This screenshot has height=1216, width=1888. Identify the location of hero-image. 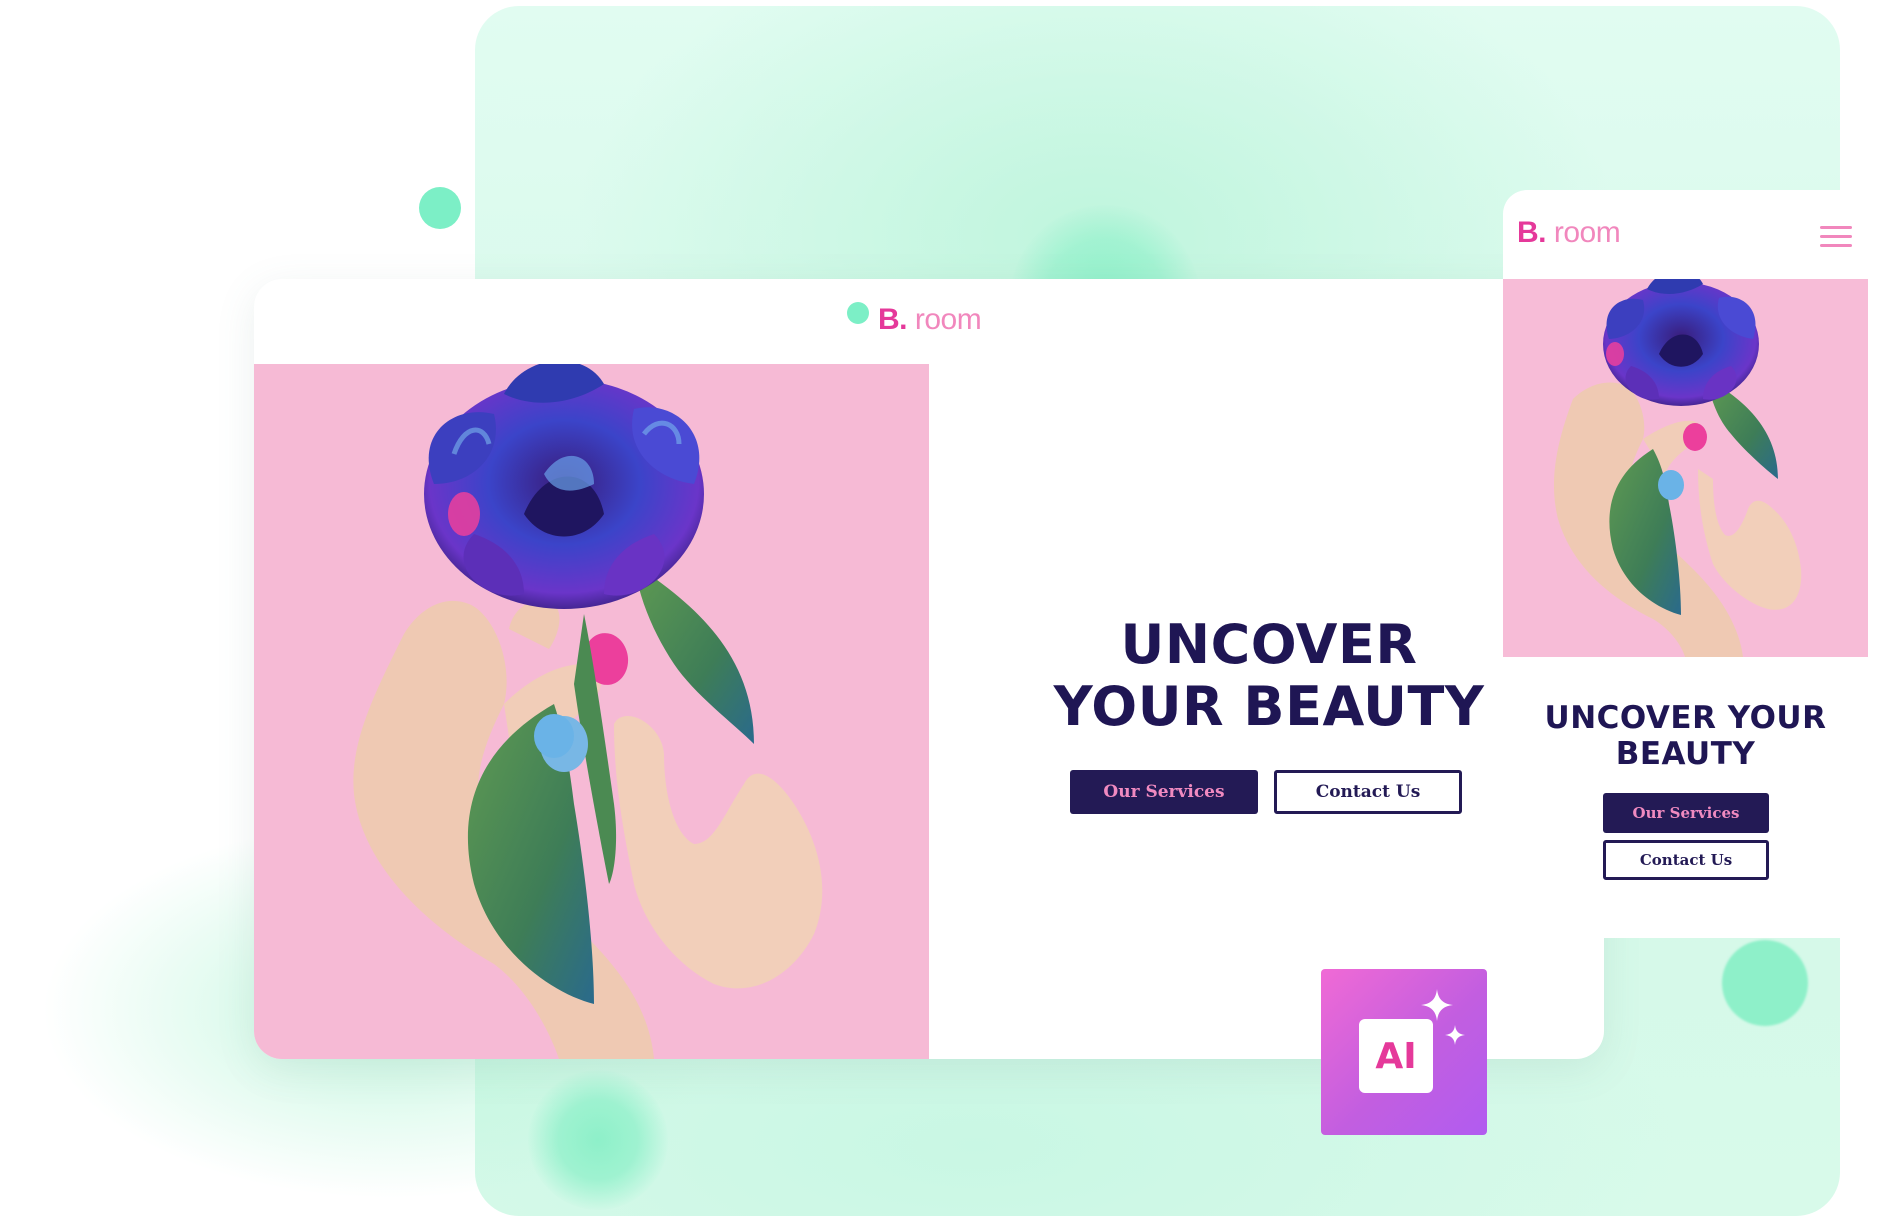
(1685, 468).